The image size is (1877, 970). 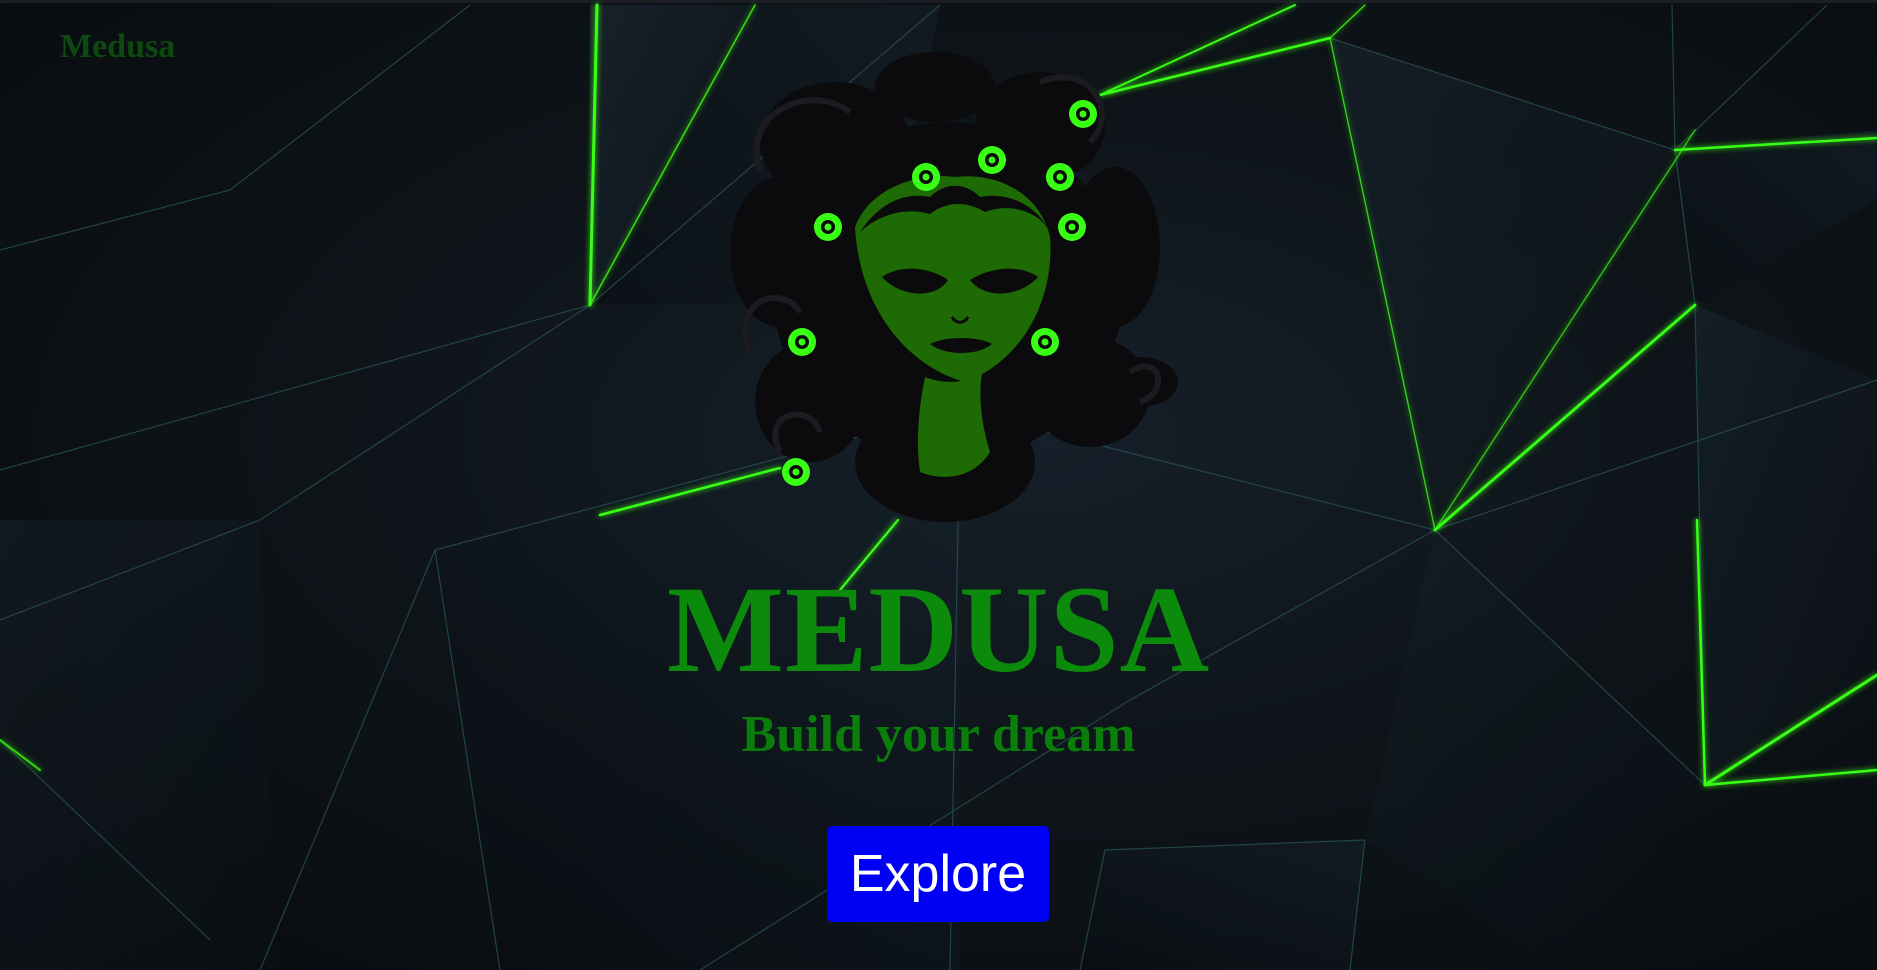 I want to click on medusa-head-icon, so click(x=954, y=287).